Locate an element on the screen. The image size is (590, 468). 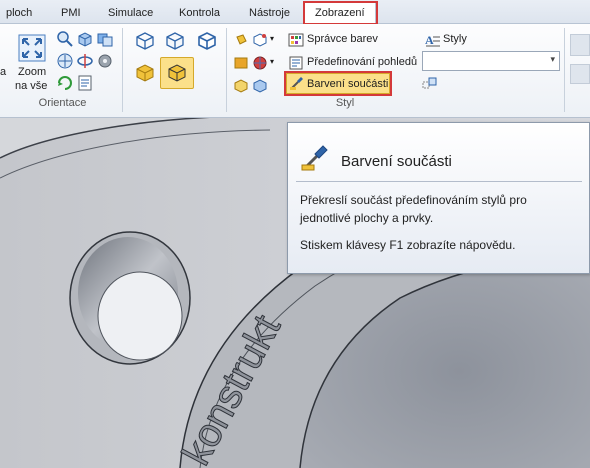
tab-simulace: Simulace is located at coordinates (130, 14).